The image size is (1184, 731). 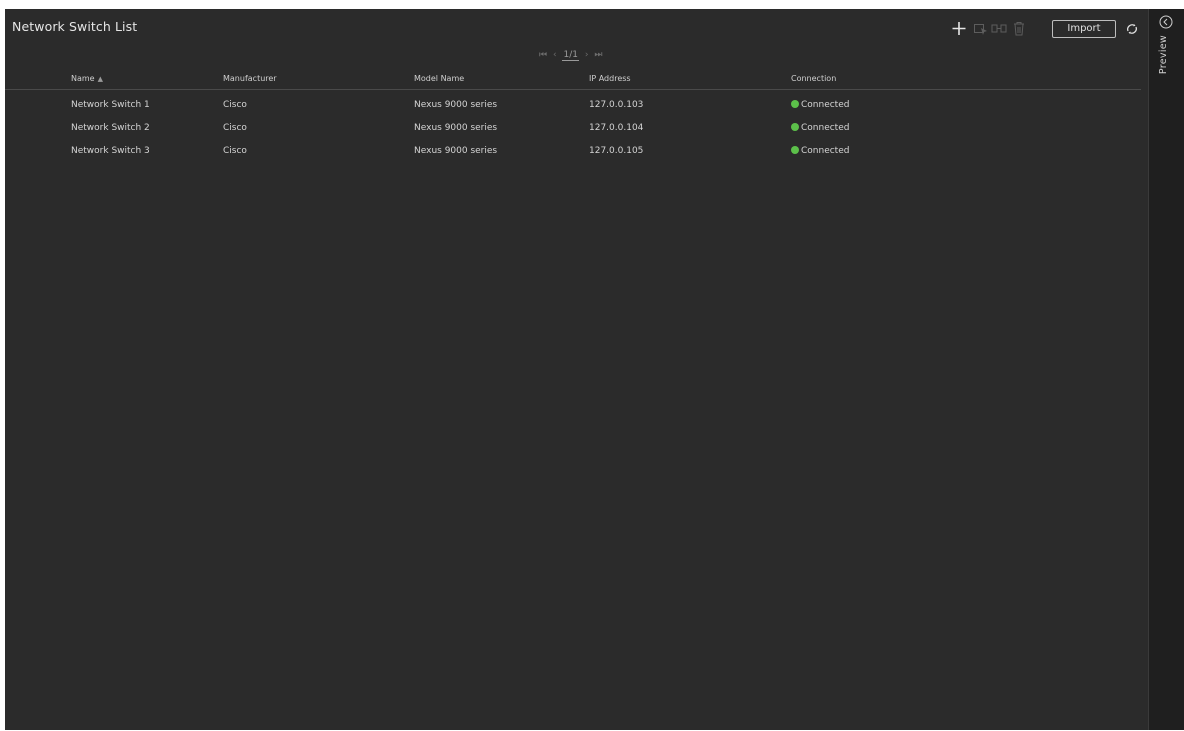 I want to click on cell-ip: 127.0.0.104, so click(x=616, y=128).